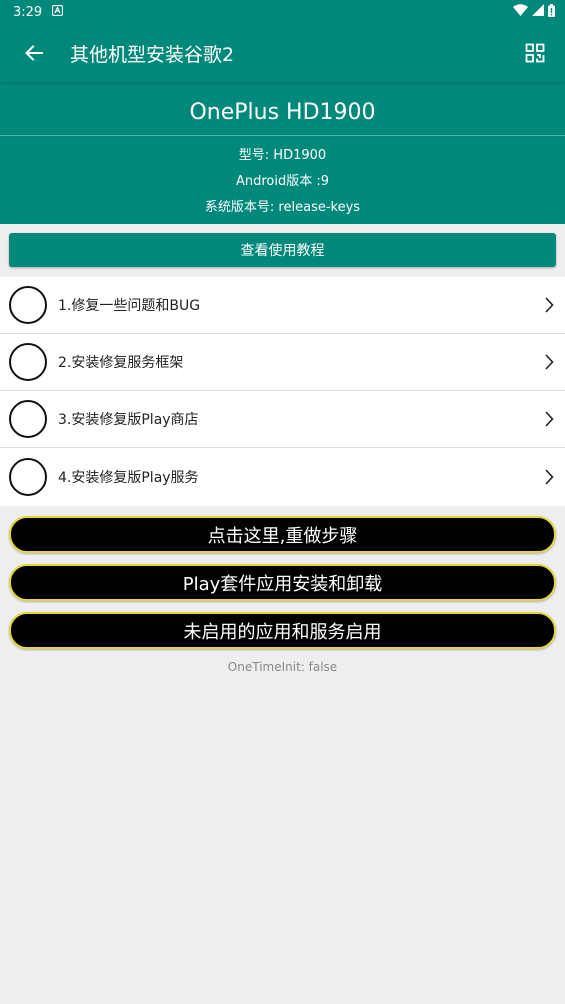  I want to click on android-version: Android版本 :9, so click(282, 181).